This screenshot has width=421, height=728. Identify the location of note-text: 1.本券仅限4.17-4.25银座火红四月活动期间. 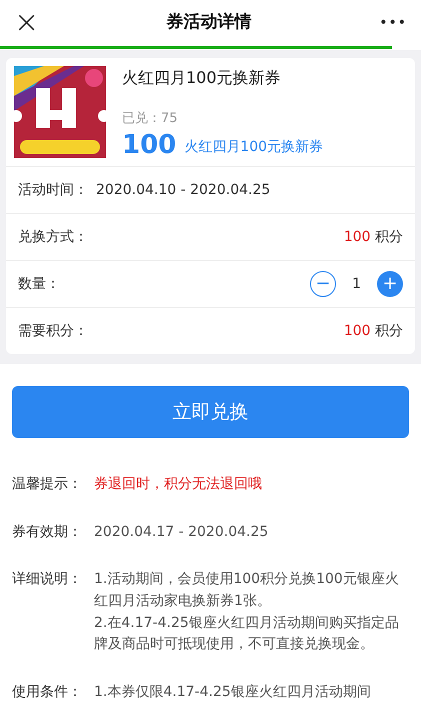
(232, 692).